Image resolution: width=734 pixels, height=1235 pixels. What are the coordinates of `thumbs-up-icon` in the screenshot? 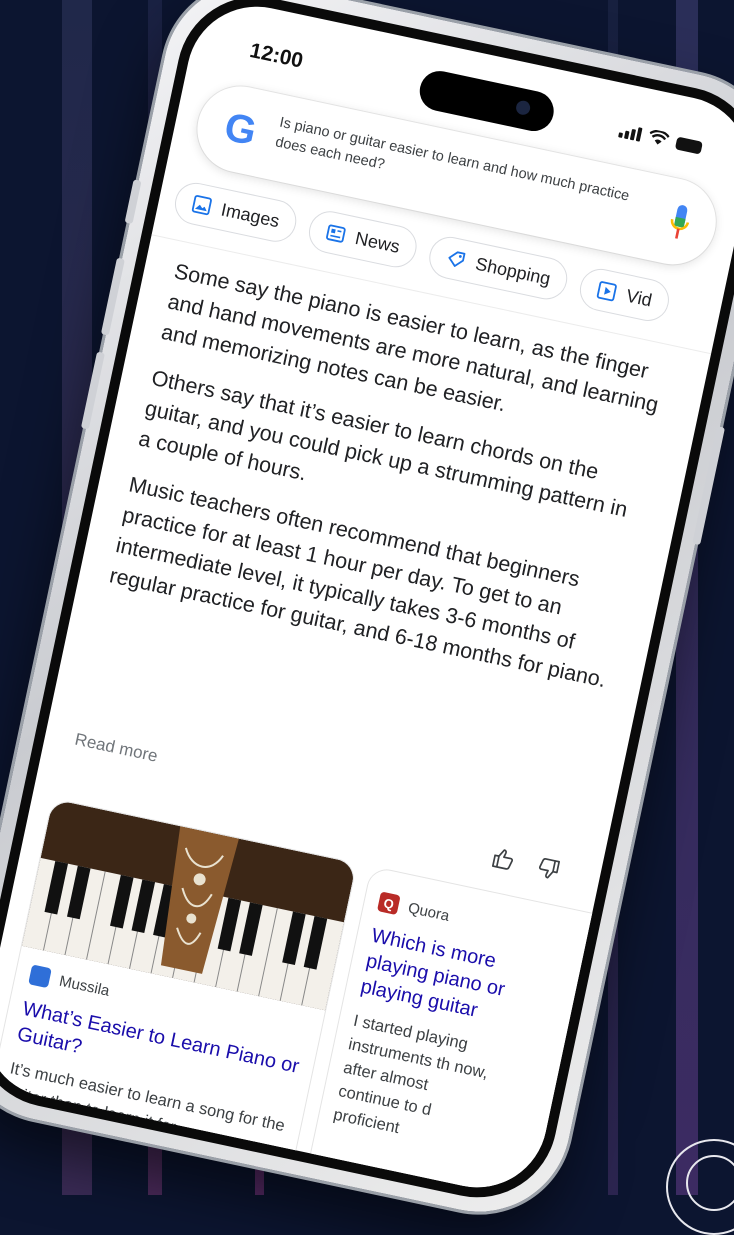 It's located at (503, 859).